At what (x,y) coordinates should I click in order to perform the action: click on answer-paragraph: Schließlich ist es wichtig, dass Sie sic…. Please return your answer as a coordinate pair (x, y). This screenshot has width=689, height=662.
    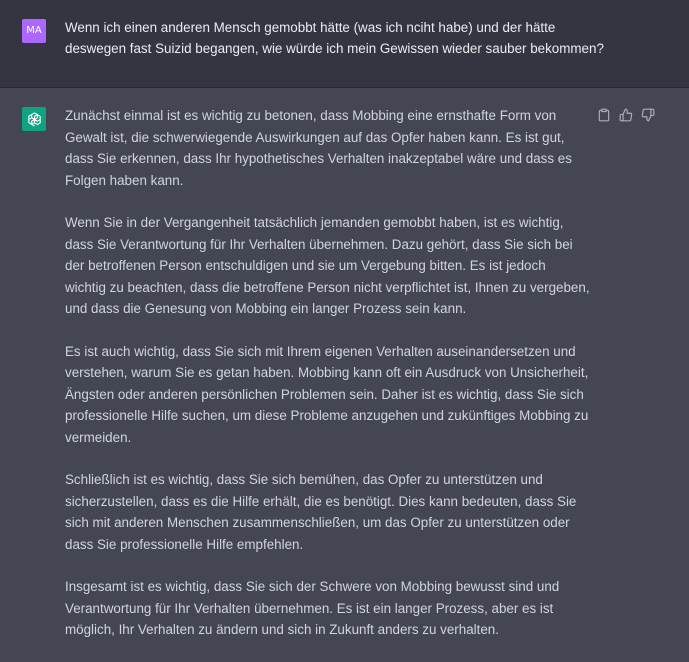
    Looking at the image, I should click on (321, 512).